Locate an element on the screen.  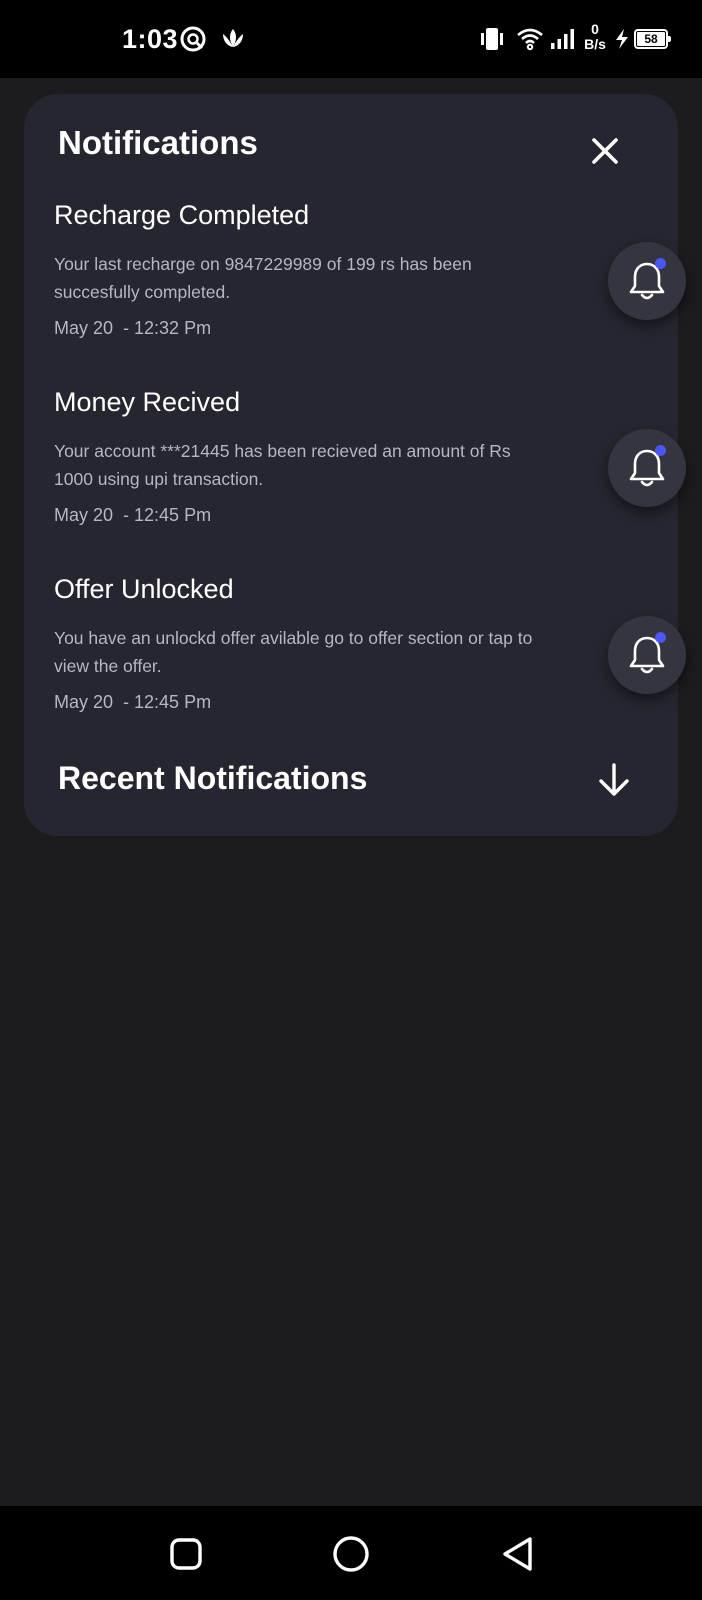
network-speed-unit: B/s is located at coordinates (595, 44).